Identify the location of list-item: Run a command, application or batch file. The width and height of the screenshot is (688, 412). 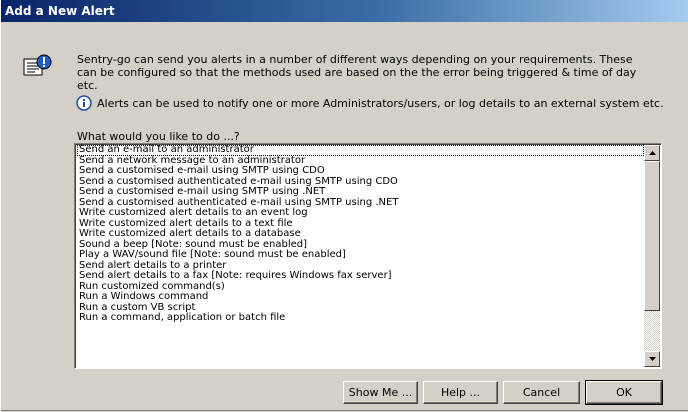
(360, 318).